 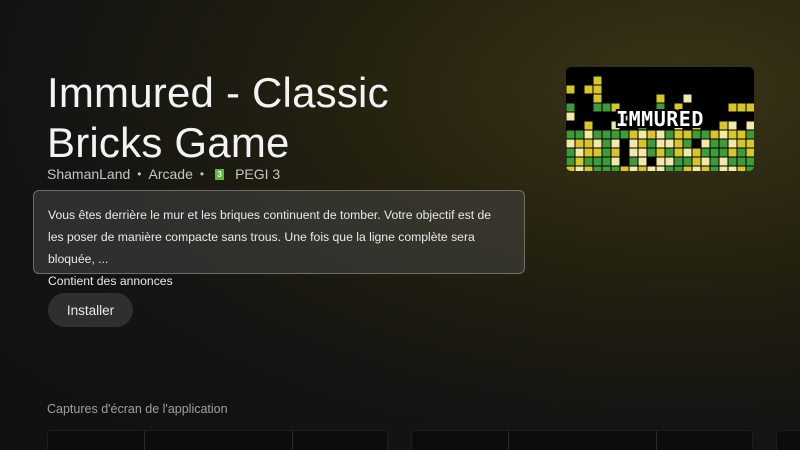 I want to click on content-rating-label: PEGI 3, so click(x=258, y=174).